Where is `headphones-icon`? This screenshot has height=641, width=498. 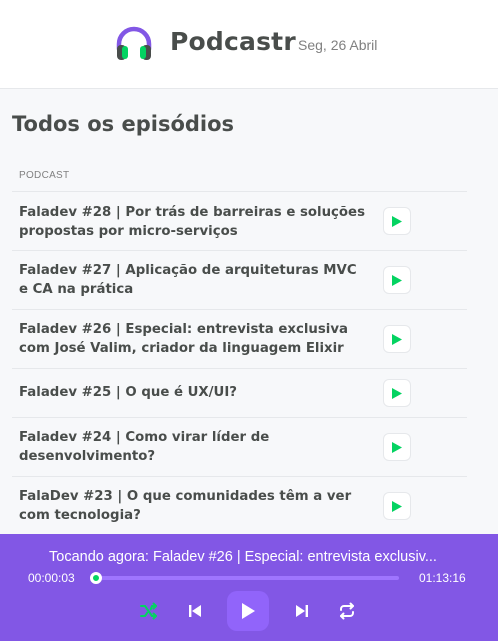
headphones-icon is located at coordinates (134, 43).